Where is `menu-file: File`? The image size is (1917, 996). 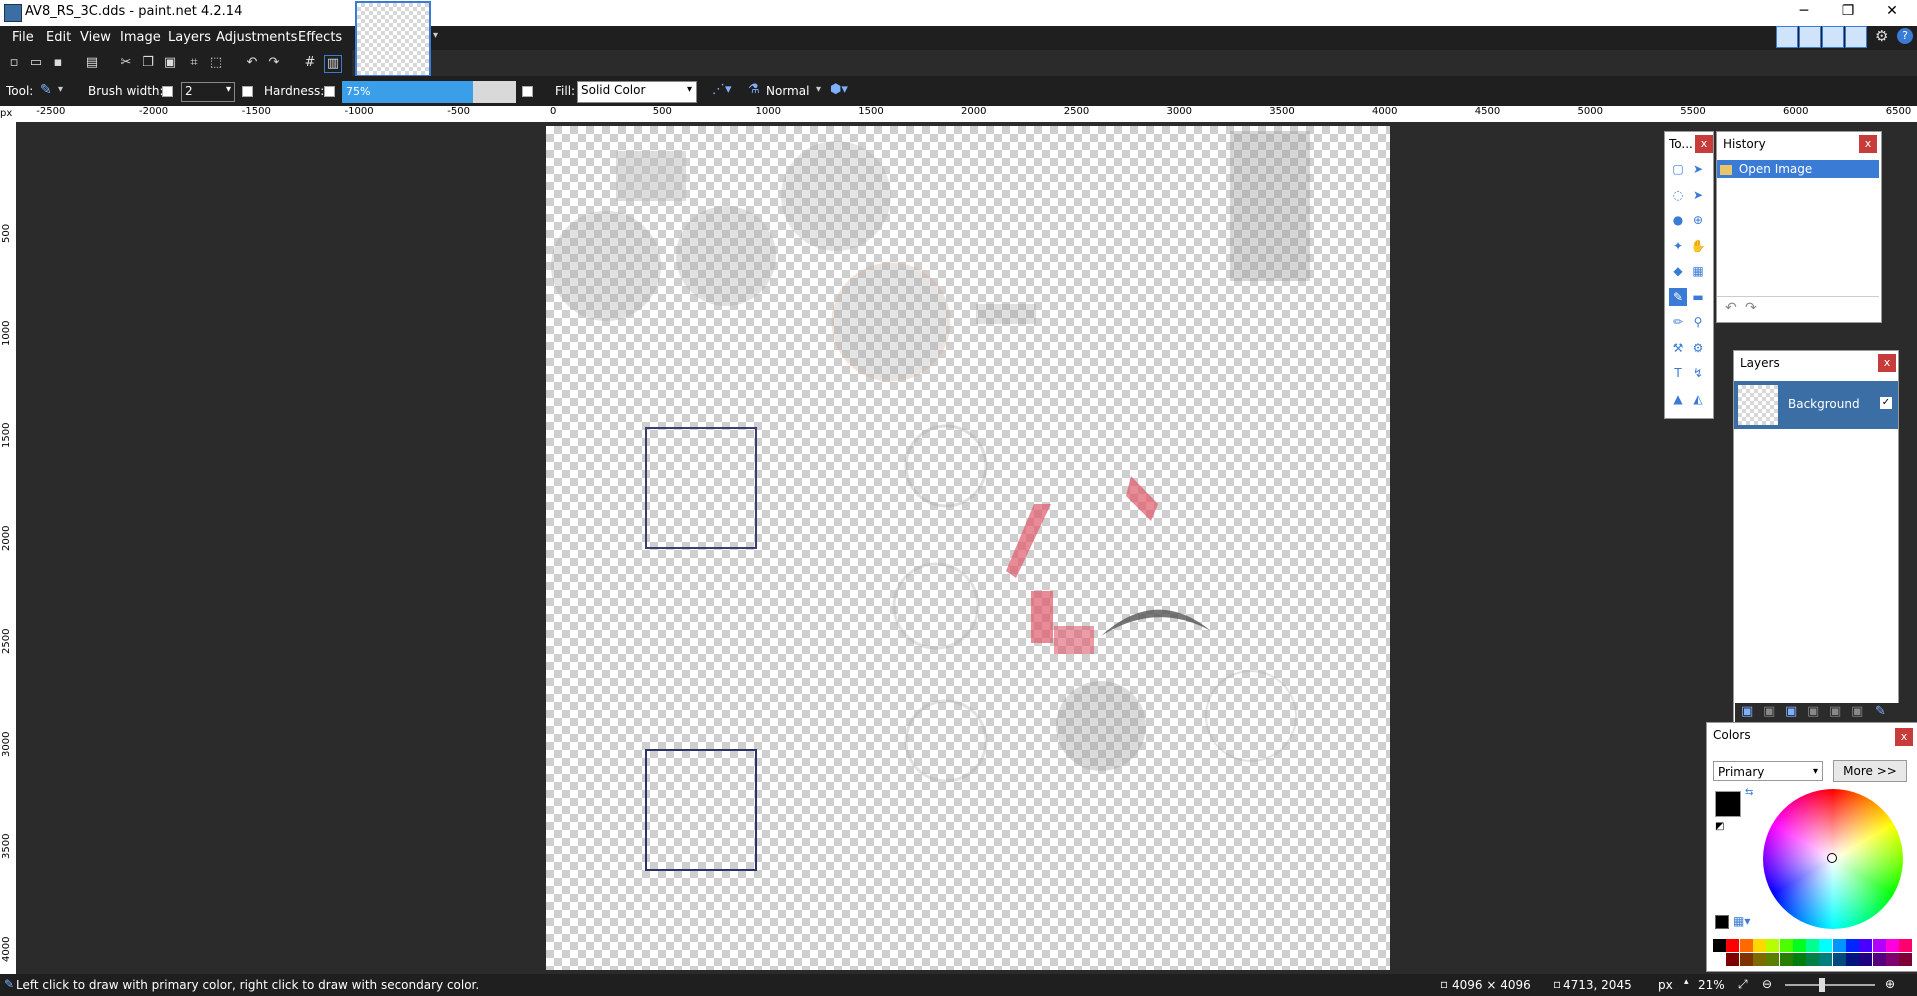
menu-file: File is located at coordinates (23, 37).